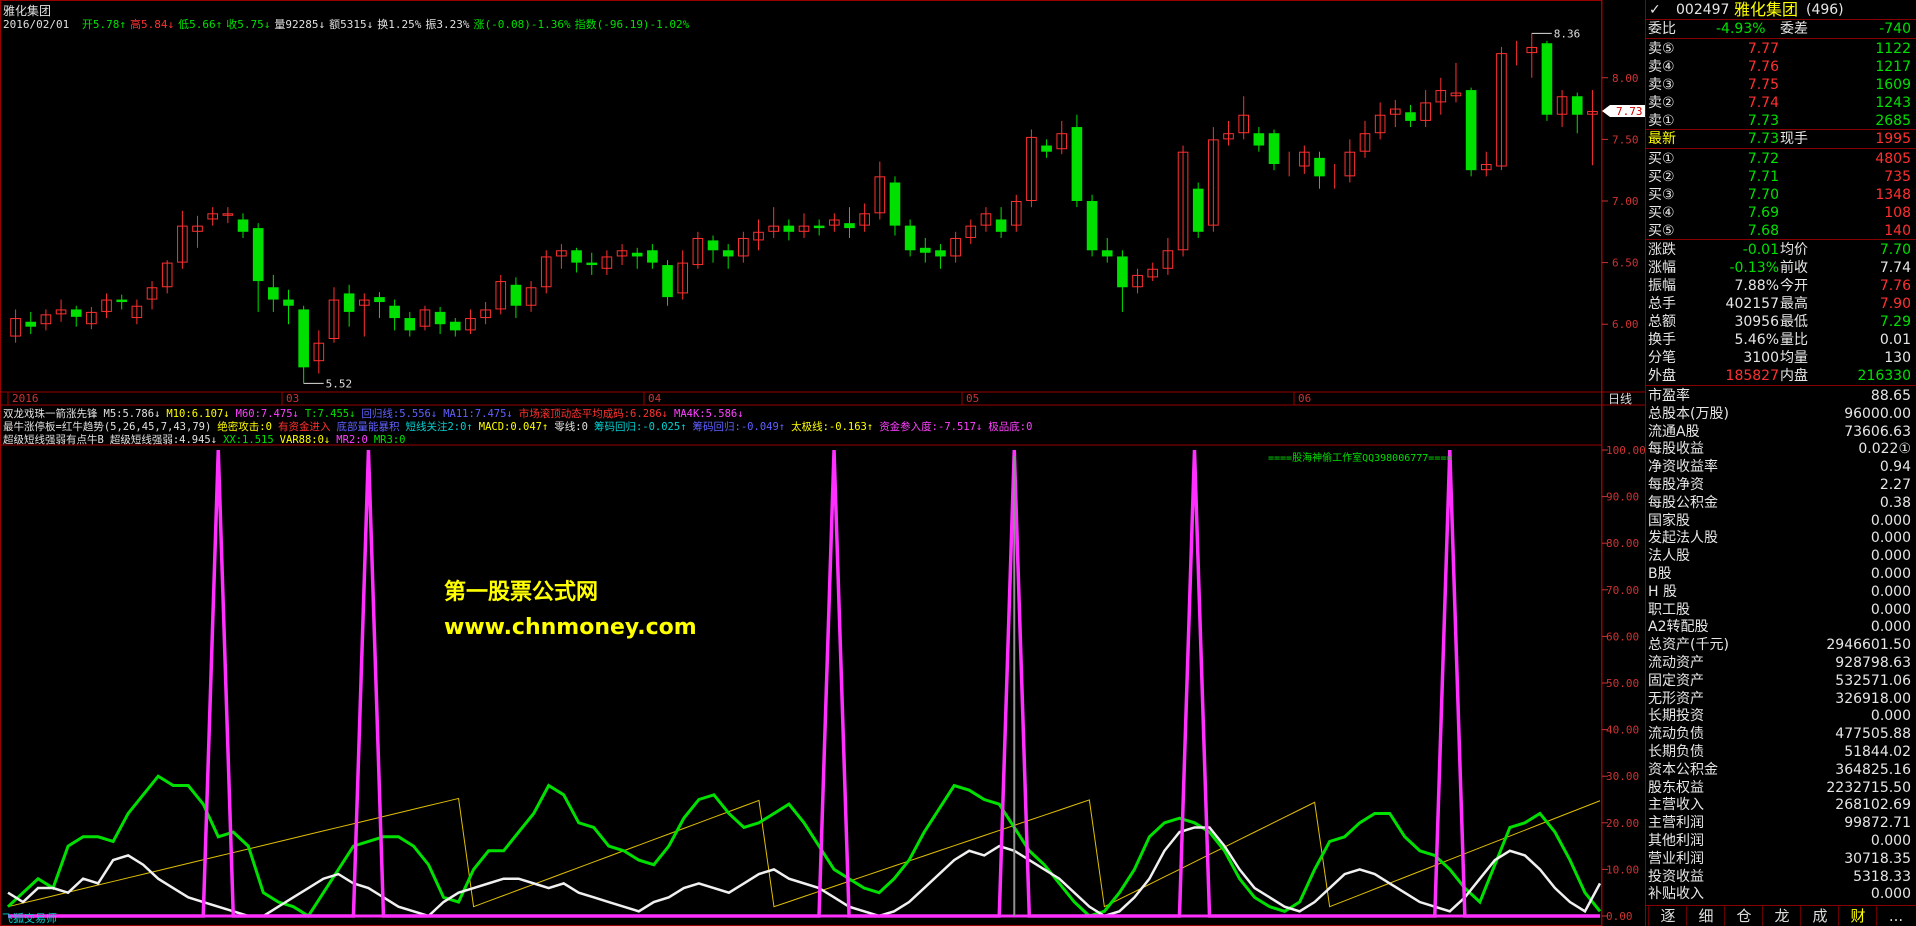 This screenshot has width=1916, height=926. What do you see at coordinates (1705, 916) in the screenshot?
I see `side-tab: 细` at bounding box center [1705, 916].